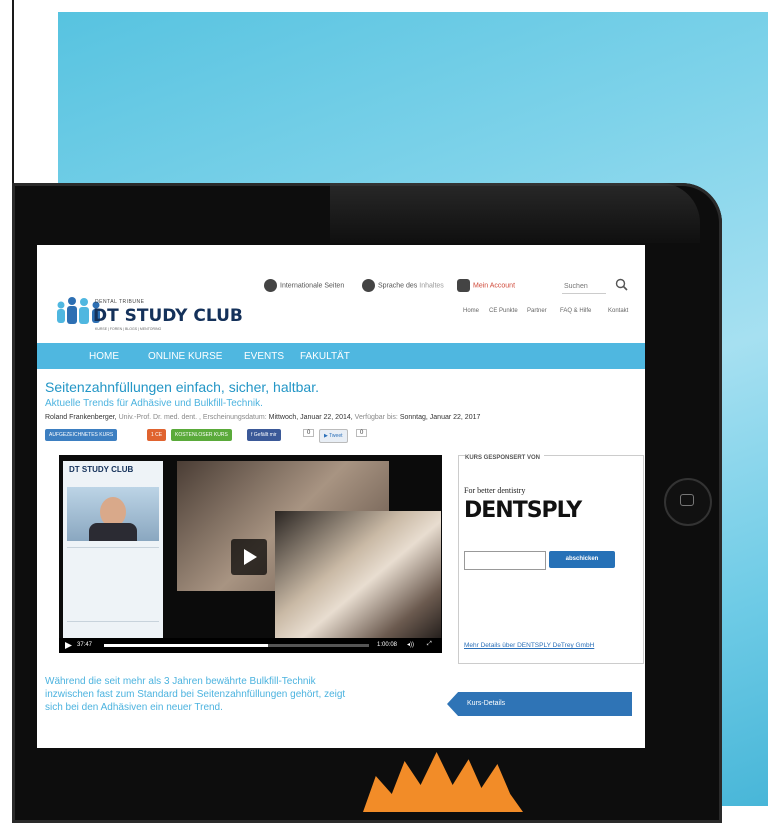 The width and height of the screenshot is (768, 823). Describe the element at coordinates (584, 286) in the screenshot. I see `search-input` at that location.